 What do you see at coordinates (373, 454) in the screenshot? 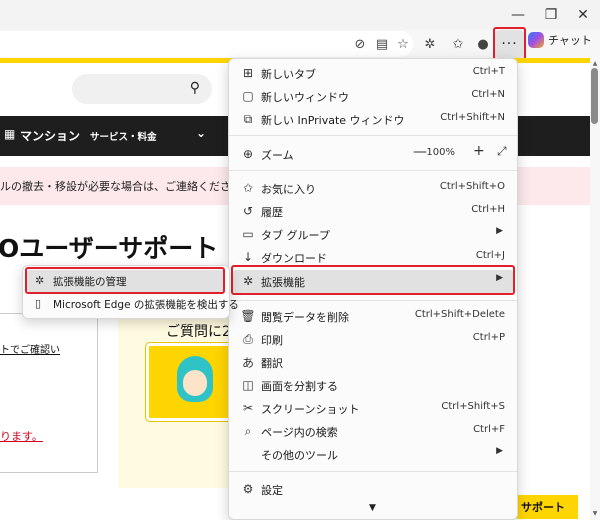
I see `menu-item-more-tools: その他のツール ▶` at bounding box center [373, 454].